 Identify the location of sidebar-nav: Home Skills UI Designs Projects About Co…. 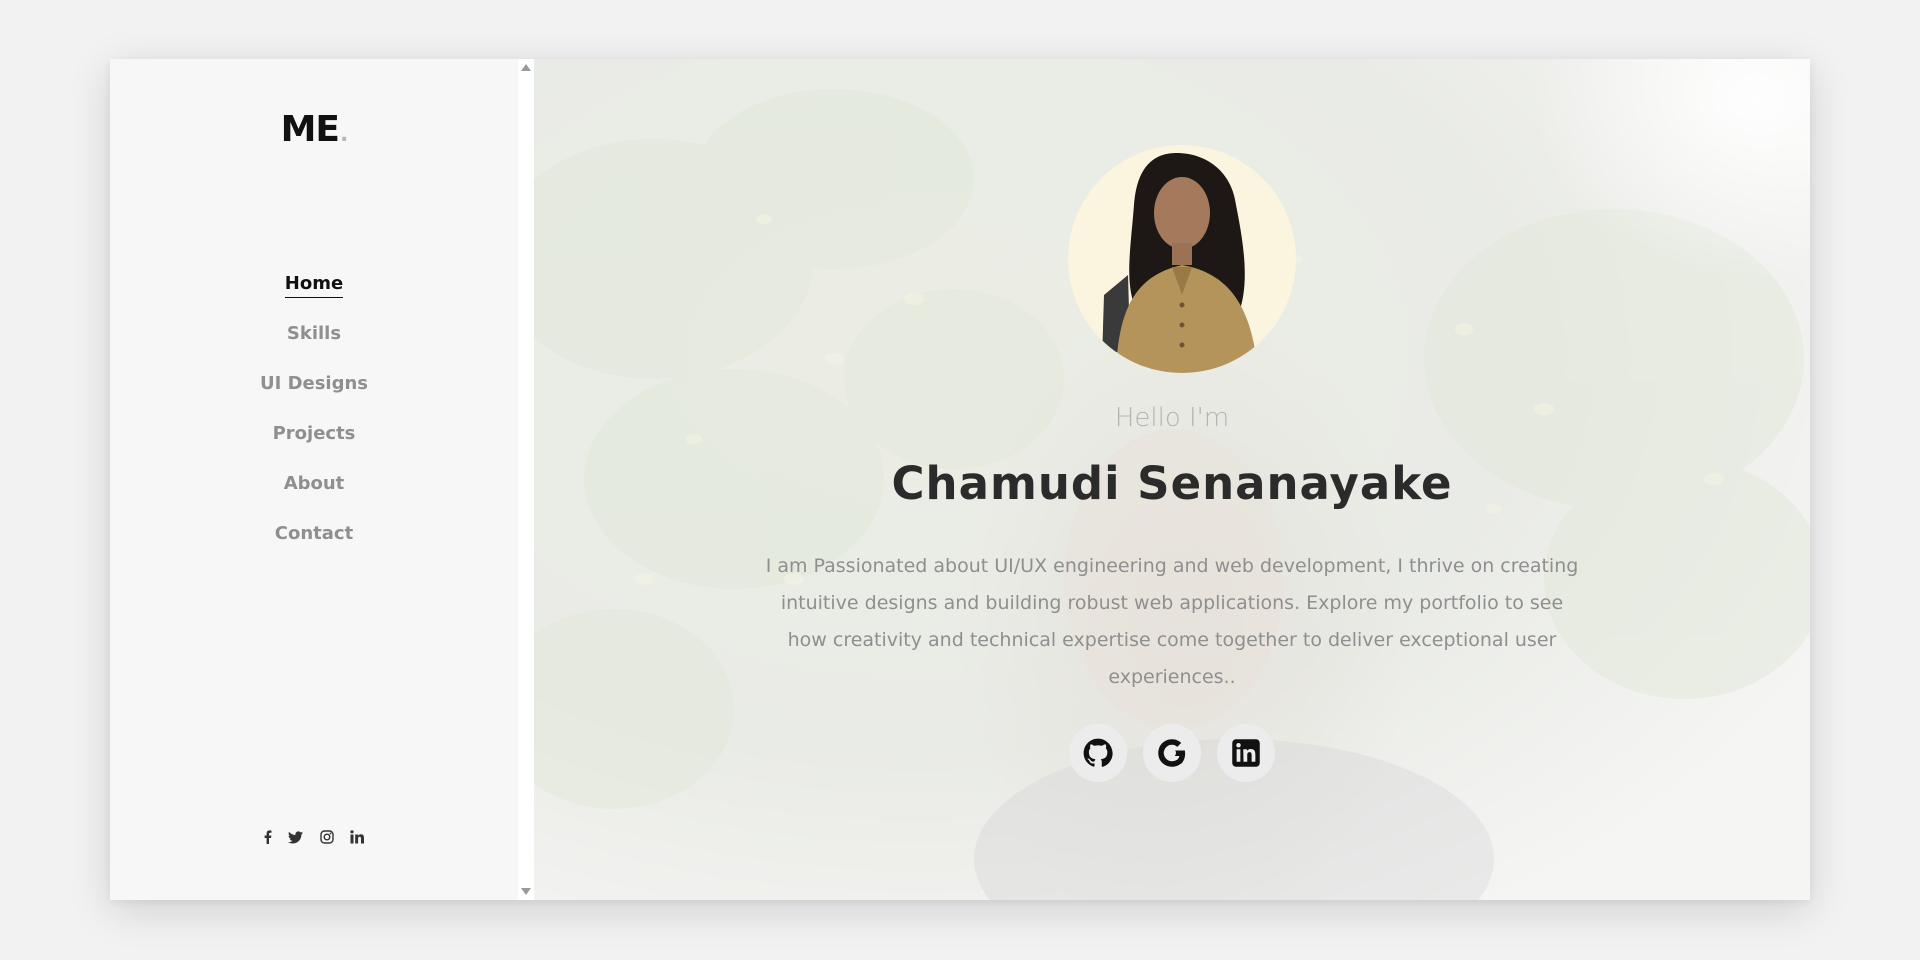
(314, 409).